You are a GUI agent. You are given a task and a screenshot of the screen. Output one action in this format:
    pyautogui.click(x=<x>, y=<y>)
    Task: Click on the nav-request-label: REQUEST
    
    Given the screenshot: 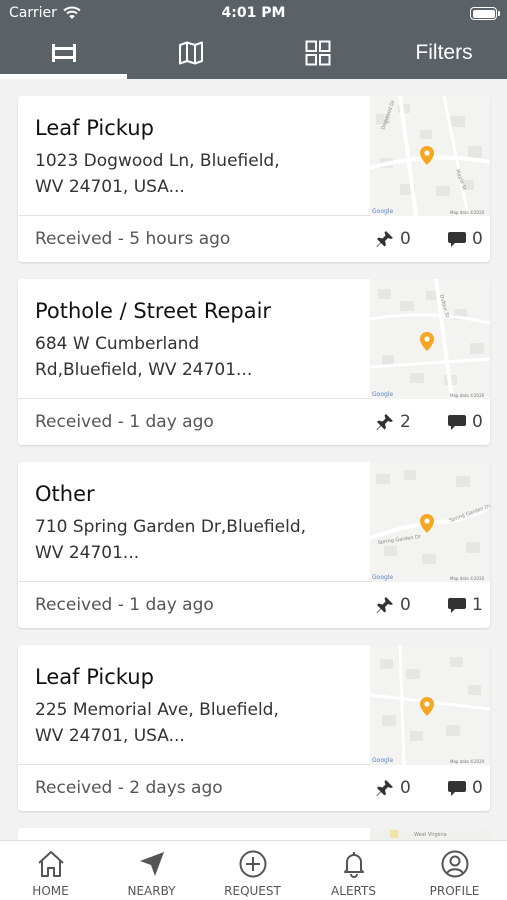 What is the action you would take?
    pyautogui.click(x=252, y=891)
    